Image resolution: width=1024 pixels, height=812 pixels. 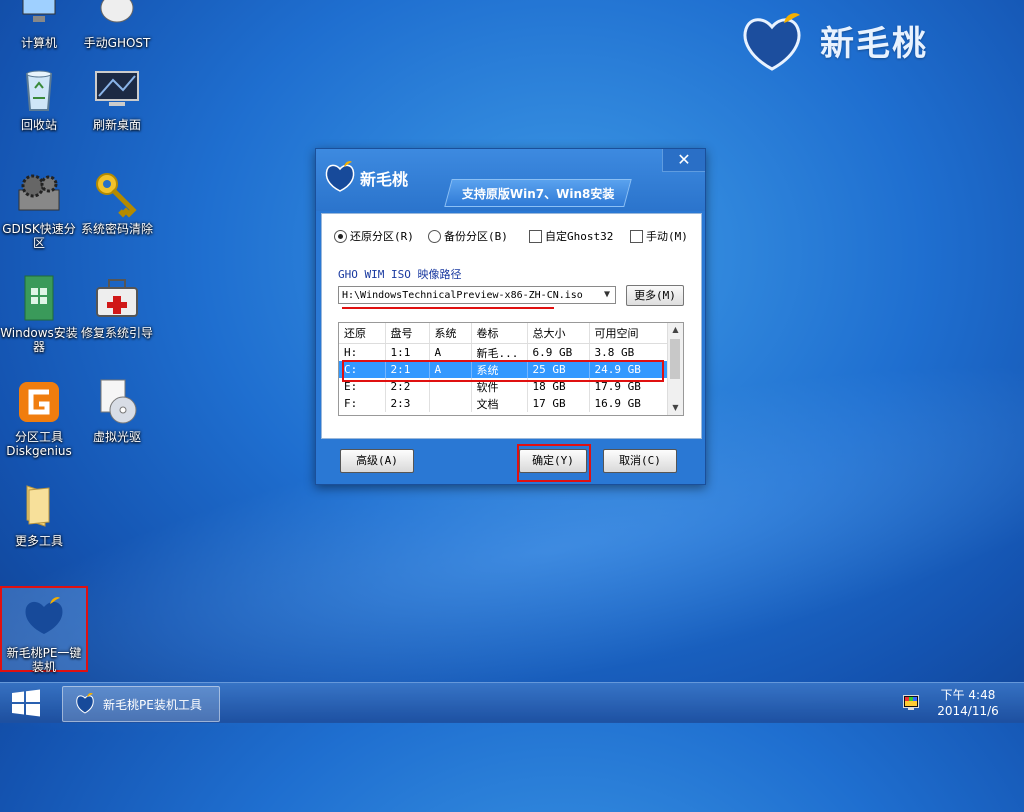 What do you see at coordinates (499, 333) in the screenshot?
I see `column-header: 卷标` at bounding box center [499, 333].